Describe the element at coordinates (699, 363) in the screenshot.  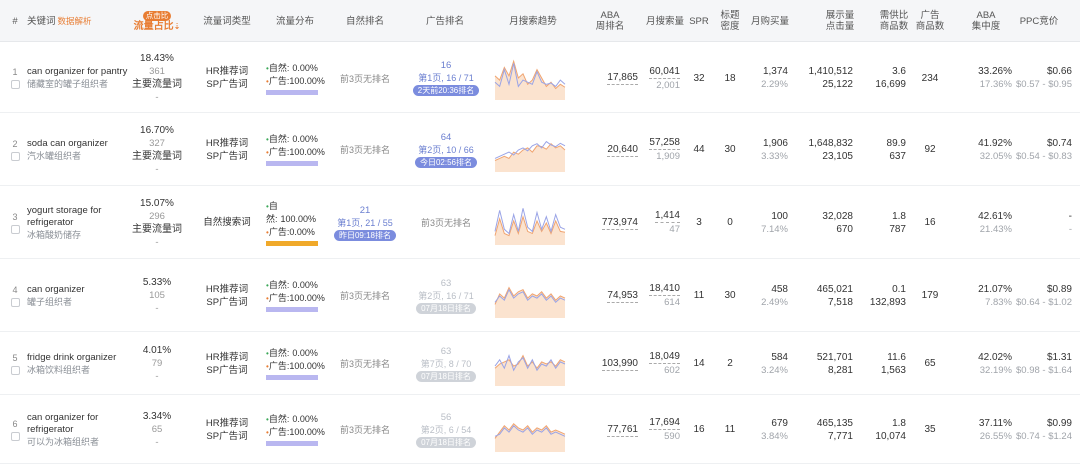
I see `spr-value: 14` at that location.